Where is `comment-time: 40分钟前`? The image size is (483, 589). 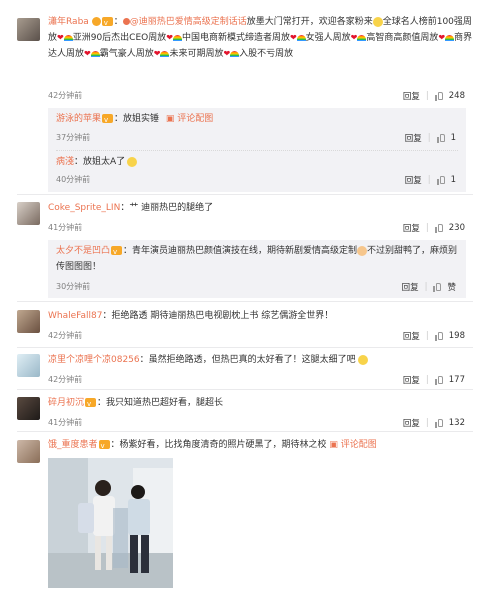
comment-time: 40分钟前 is located at coordinates (73, 179).